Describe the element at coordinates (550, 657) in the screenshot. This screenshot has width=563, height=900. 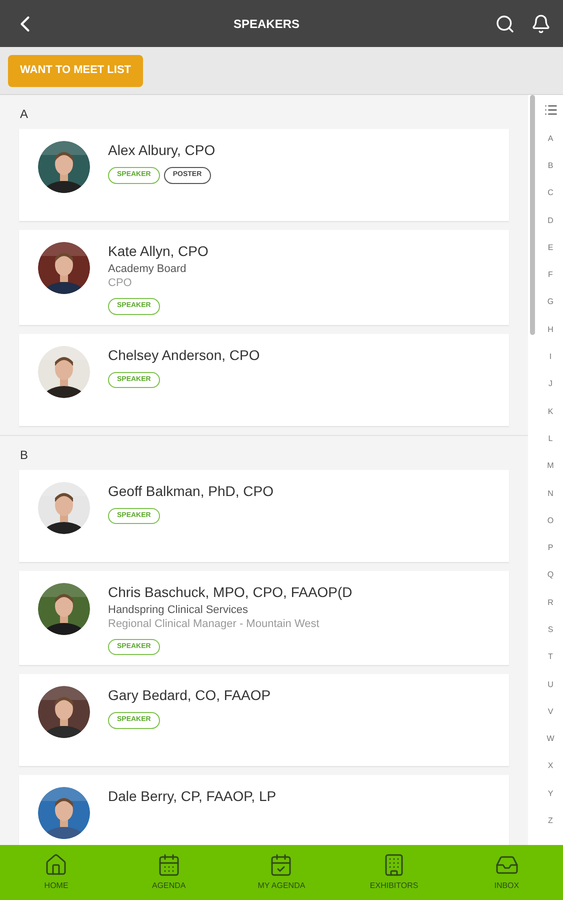
I see `index-letter: T` at that location.